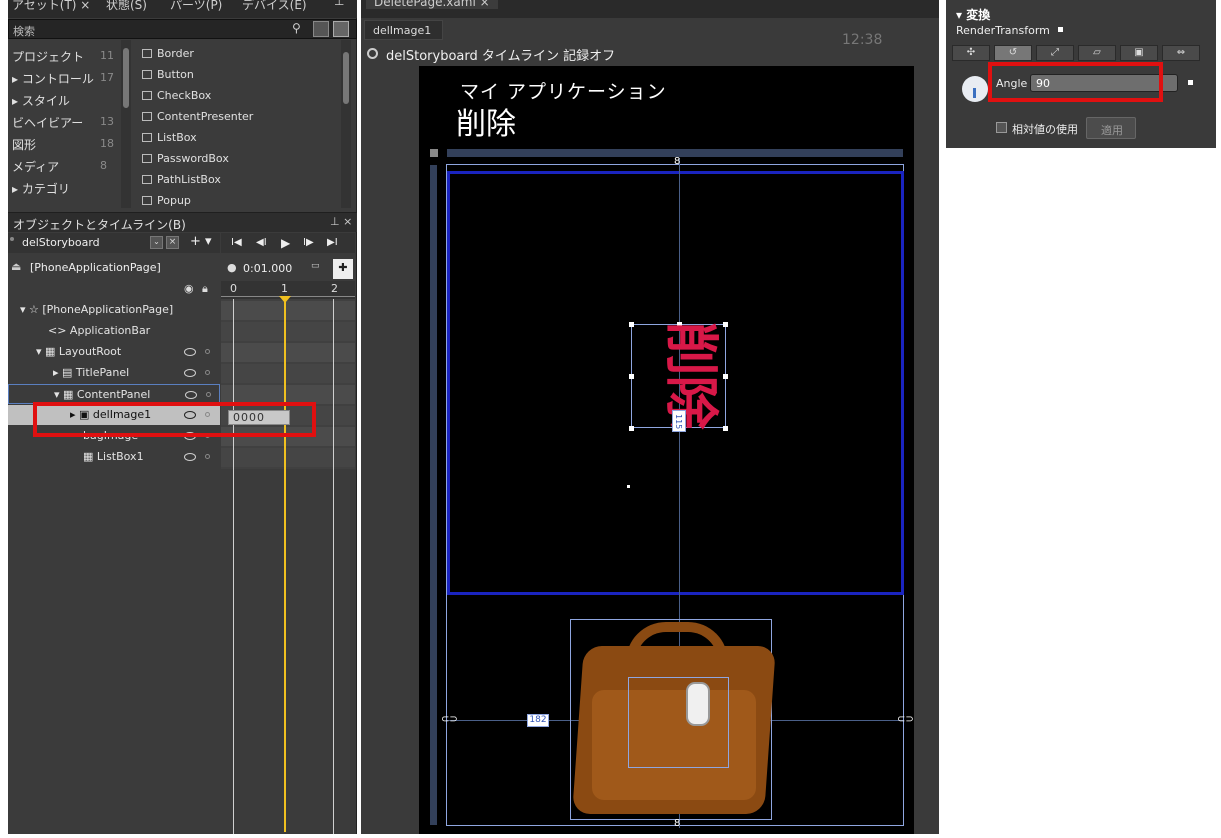 This screenshot has height=838, width=1221. Describe the element at coordinates (185, 158) in the screenshot. I see `component-item: PasswordBox` at that location.